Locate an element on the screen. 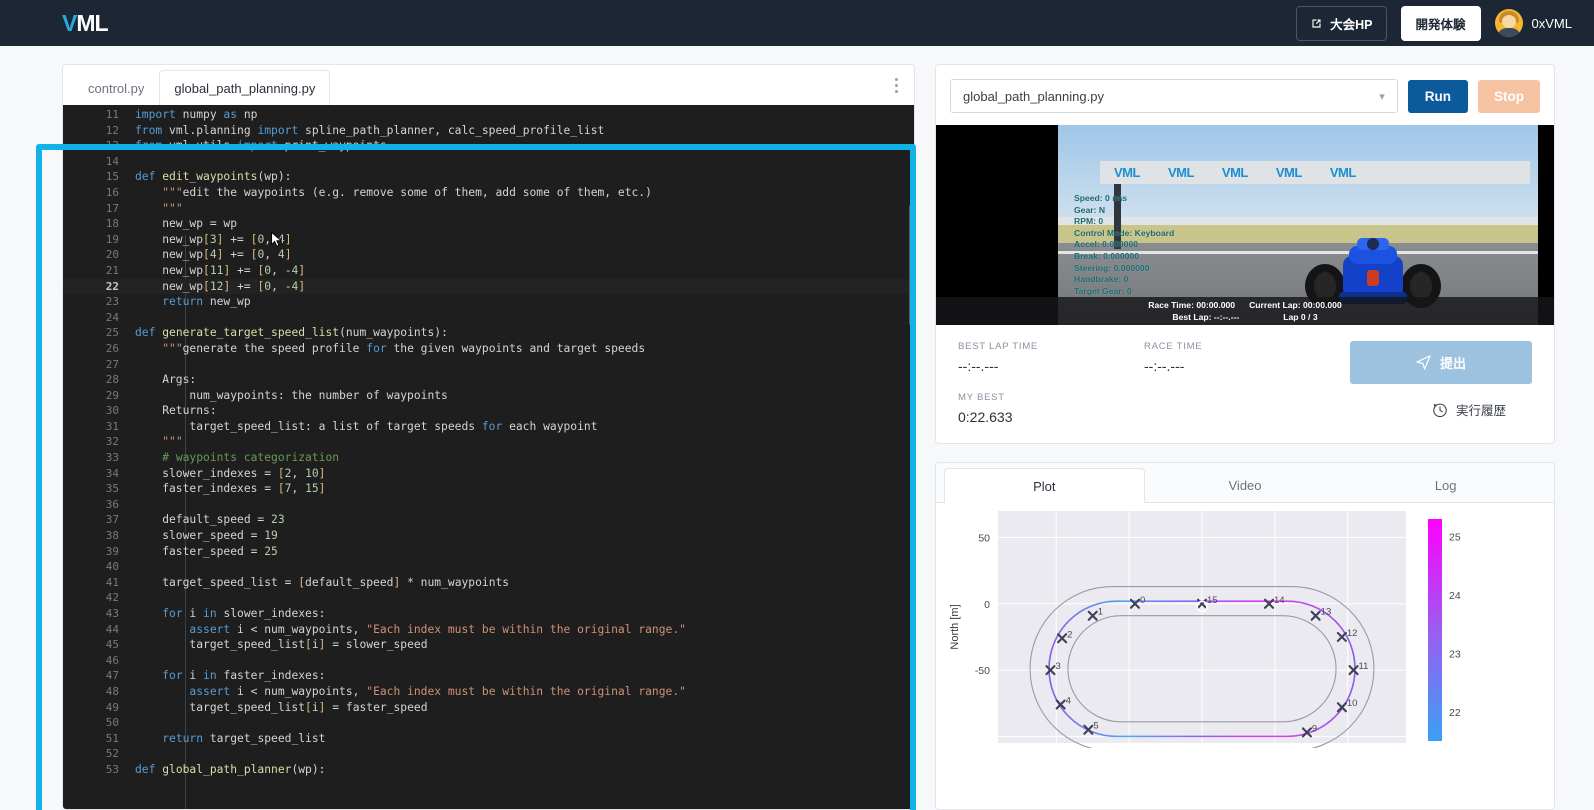 The width and height of the screenshot is (1594, 810). code-line: return new_wp is located at coordinates (488, 302).